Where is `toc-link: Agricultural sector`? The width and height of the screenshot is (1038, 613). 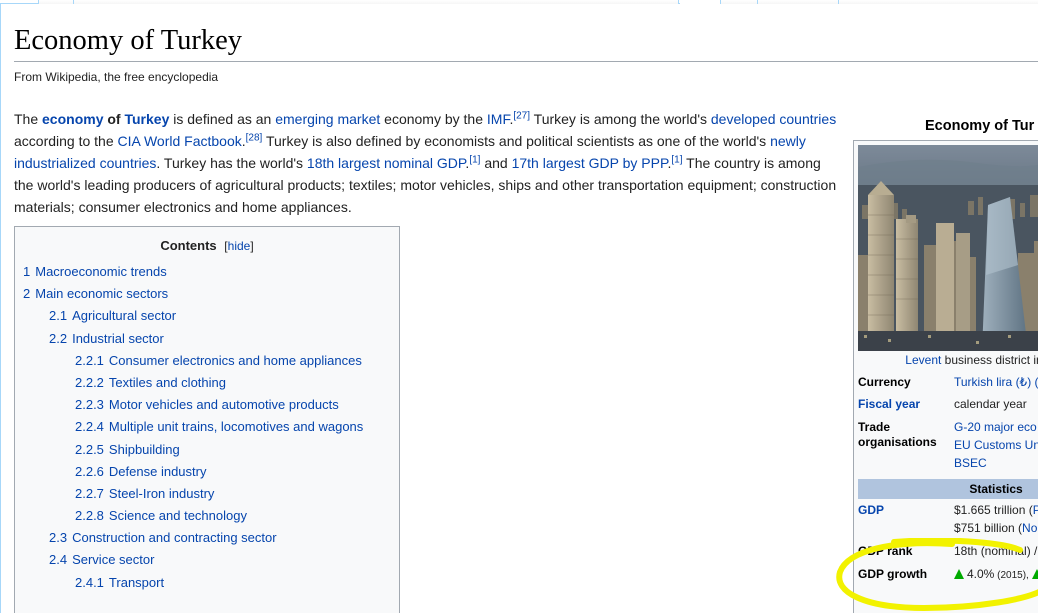 toc-link: Agricultural sector is located at coordinates (124, 315).